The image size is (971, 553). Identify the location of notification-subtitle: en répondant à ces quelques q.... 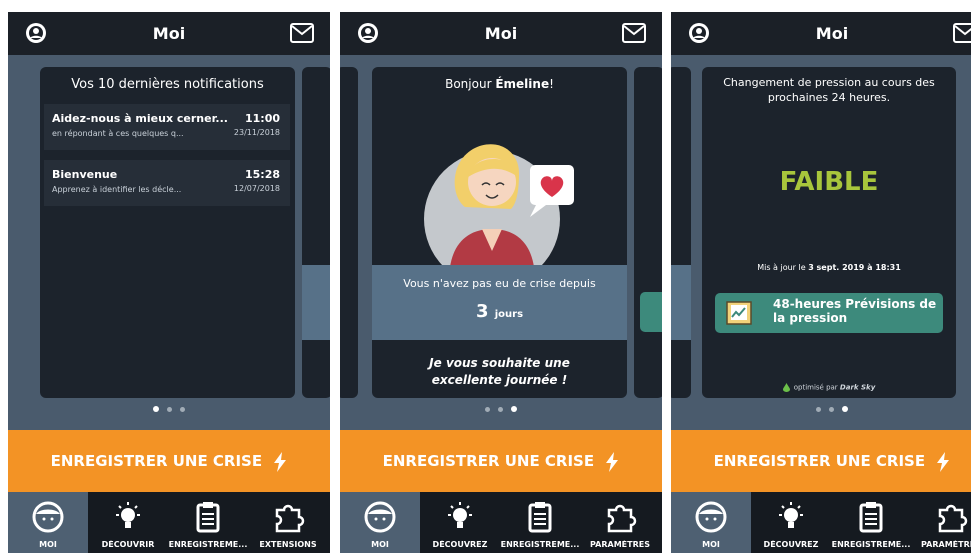
(118, 133).